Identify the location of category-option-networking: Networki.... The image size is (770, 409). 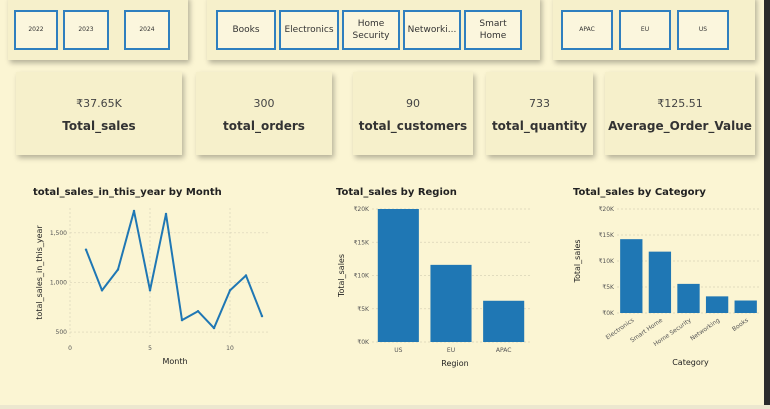
(432, 30).